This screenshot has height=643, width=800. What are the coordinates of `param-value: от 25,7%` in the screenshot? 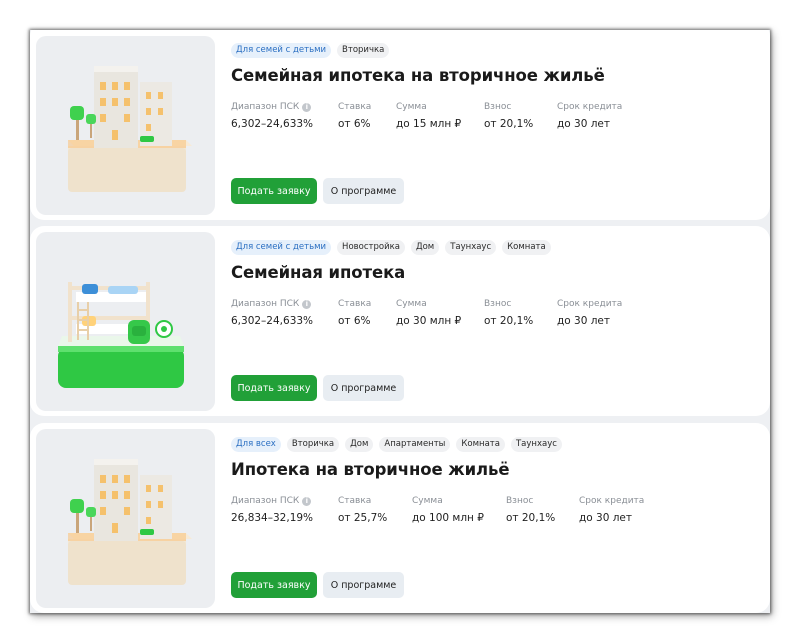 It's located at (363, 518).